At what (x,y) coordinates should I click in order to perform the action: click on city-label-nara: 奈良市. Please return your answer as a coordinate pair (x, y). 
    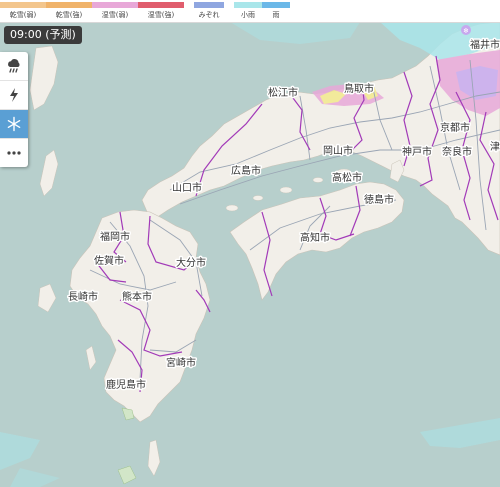
    Looking at the image, I should click on (457, 151).